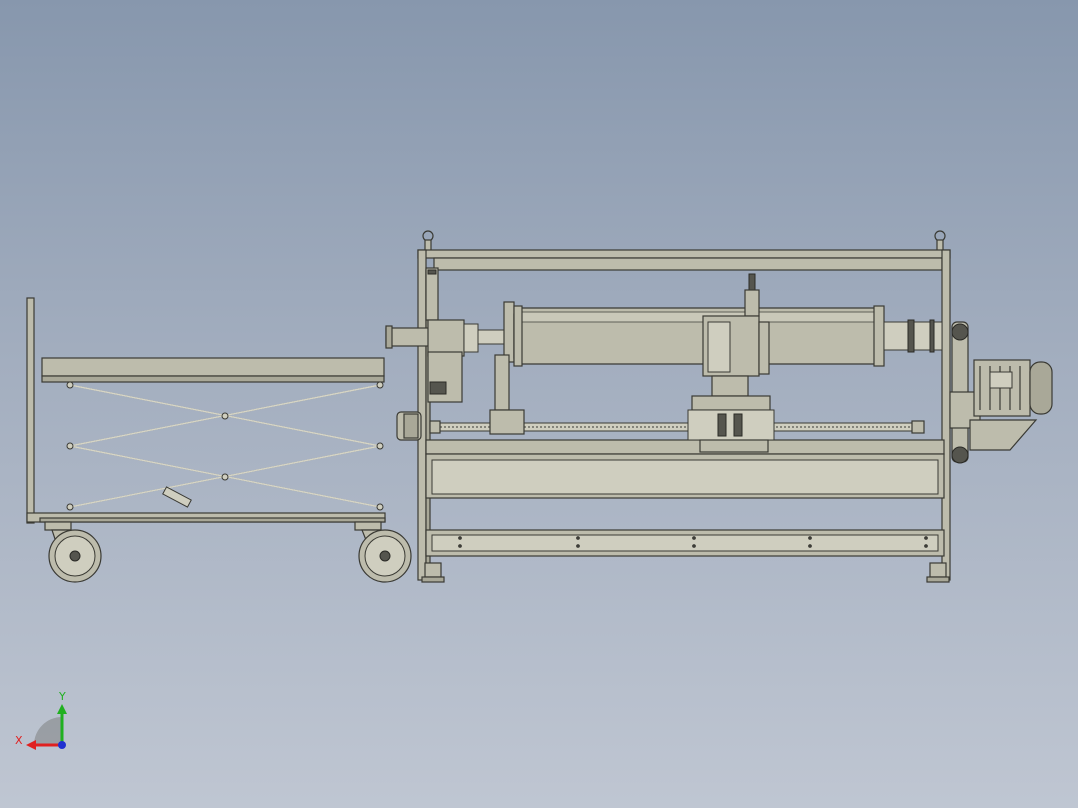 This screenshot has width=1078, height=808. I want to click on lifting-eye-right, so click(940, 241).